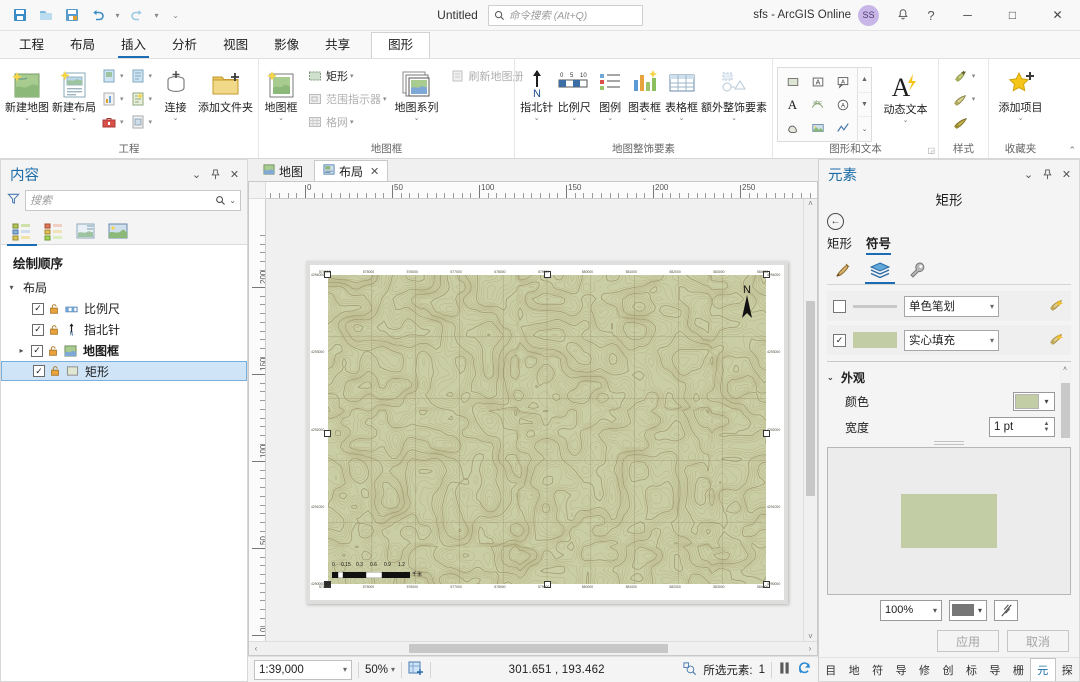 The width and height of the screenshot is (1080, 682). What do you see at coordinates (98, 15) in the screenshot?
I see `undo-icon` at bounding box center [98, 15].